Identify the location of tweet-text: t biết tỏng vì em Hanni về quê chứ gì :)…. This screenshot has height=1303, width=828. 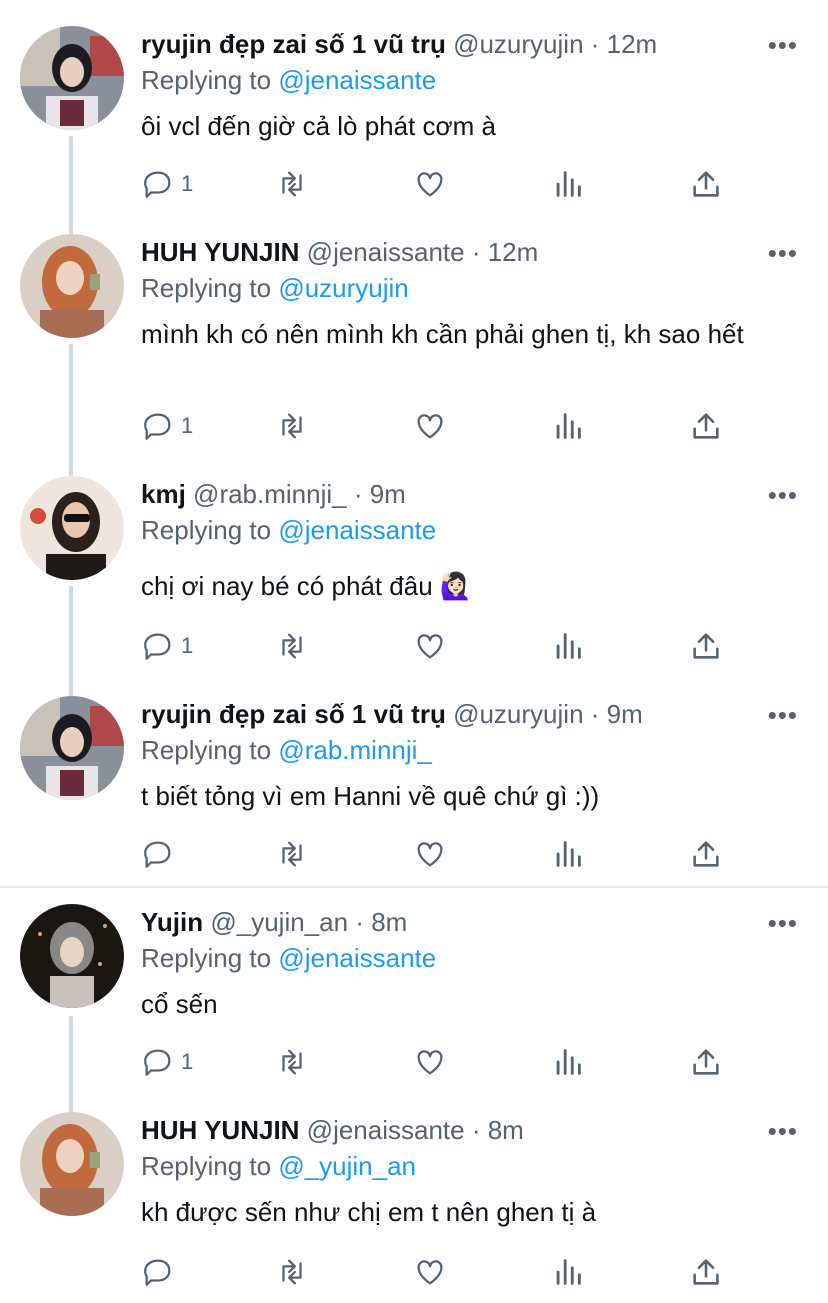
(370, 796).